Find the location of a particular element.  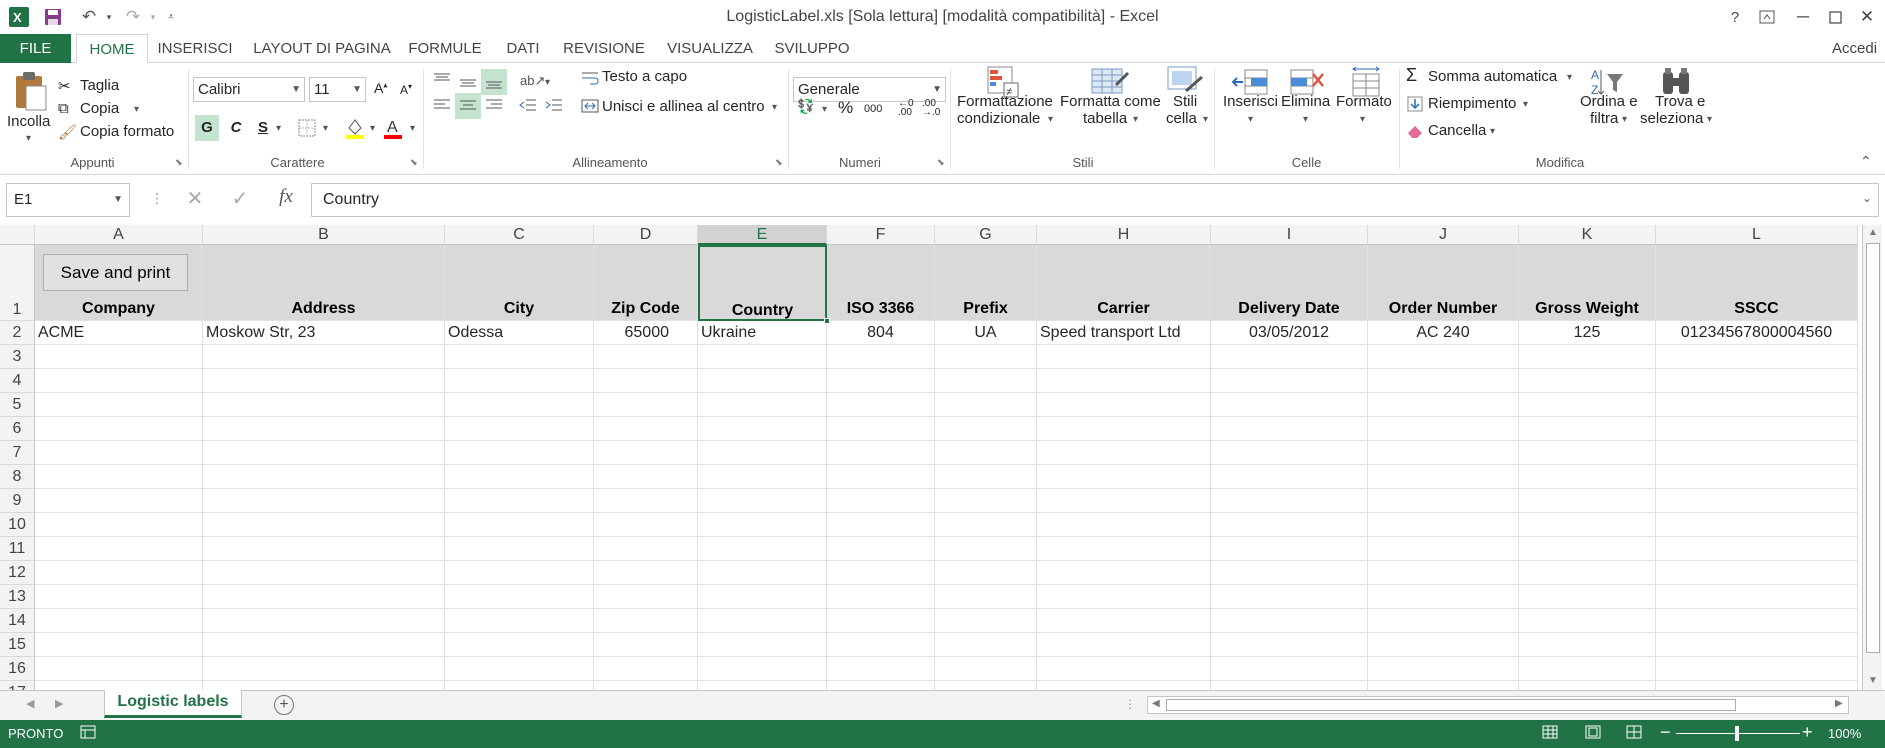

cell-g16 is located at coordinates (986, 669).